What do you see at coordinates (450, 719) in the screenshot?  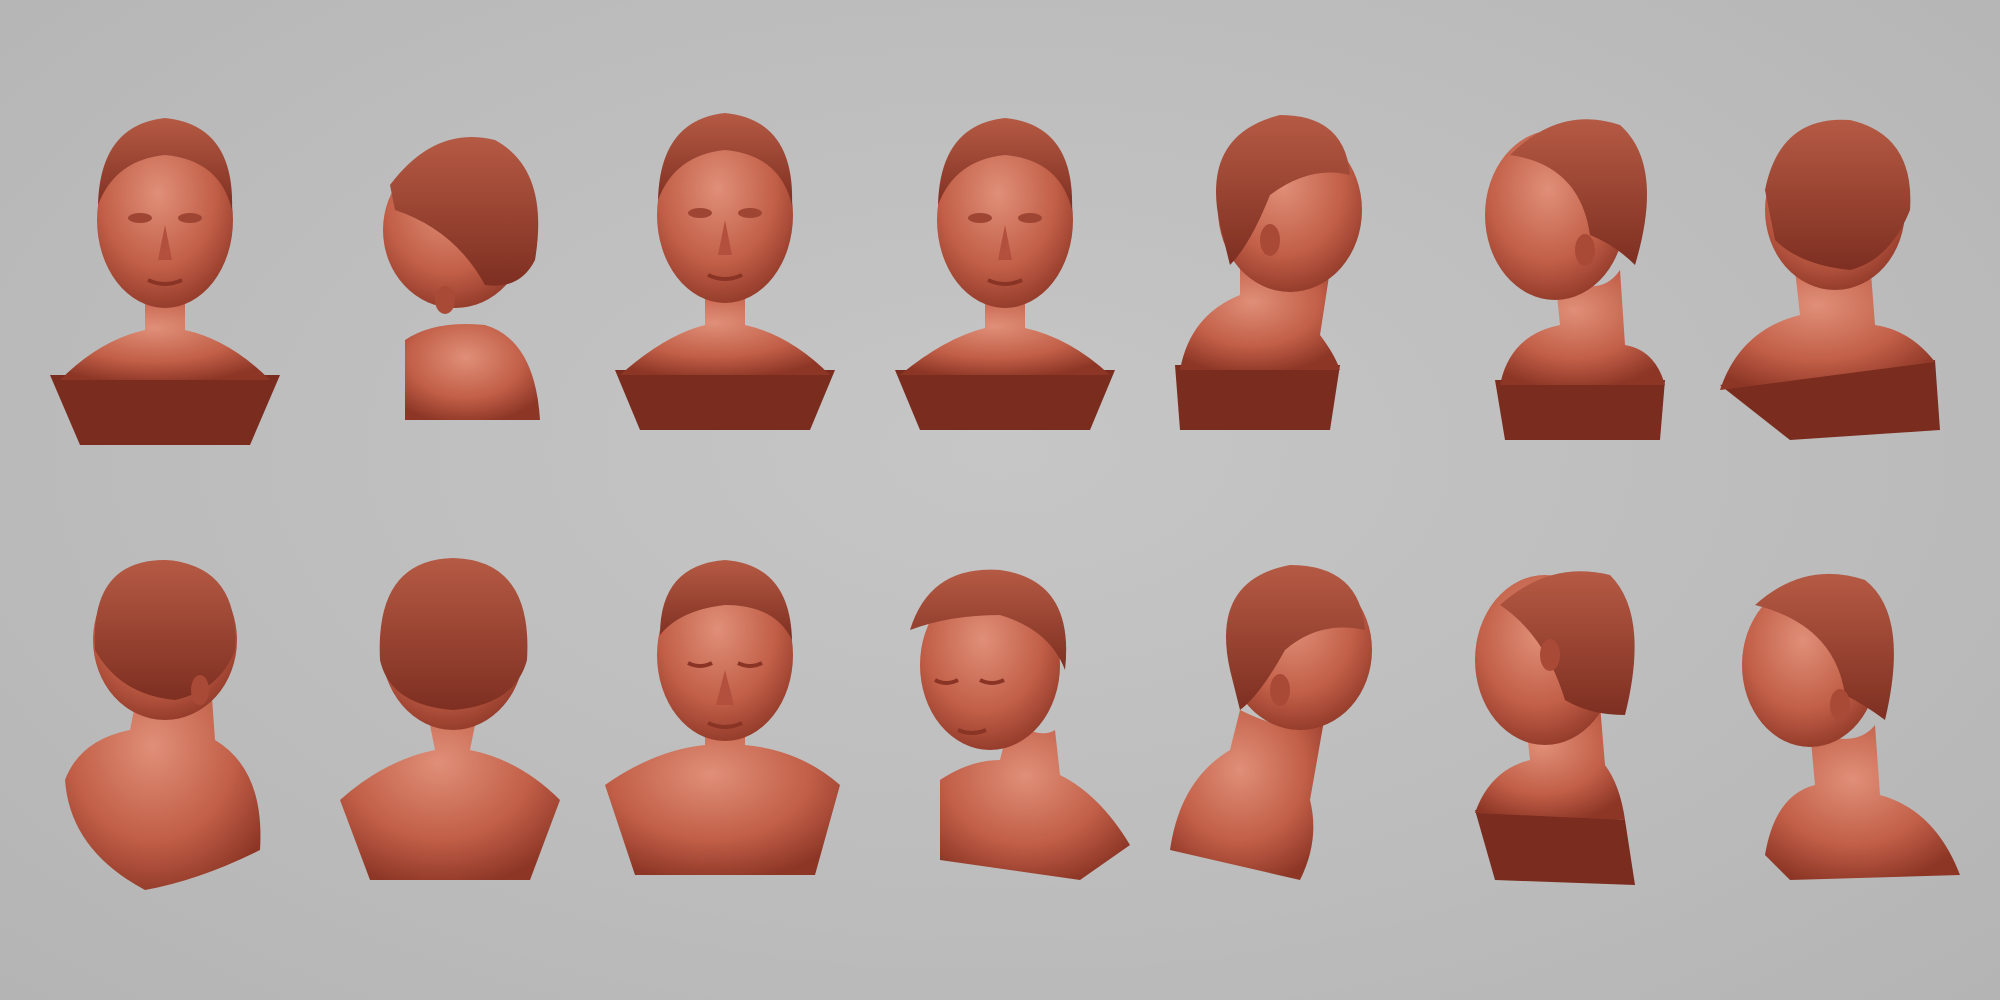 I see `bust-back-icon` at bounding box center [450, 719].